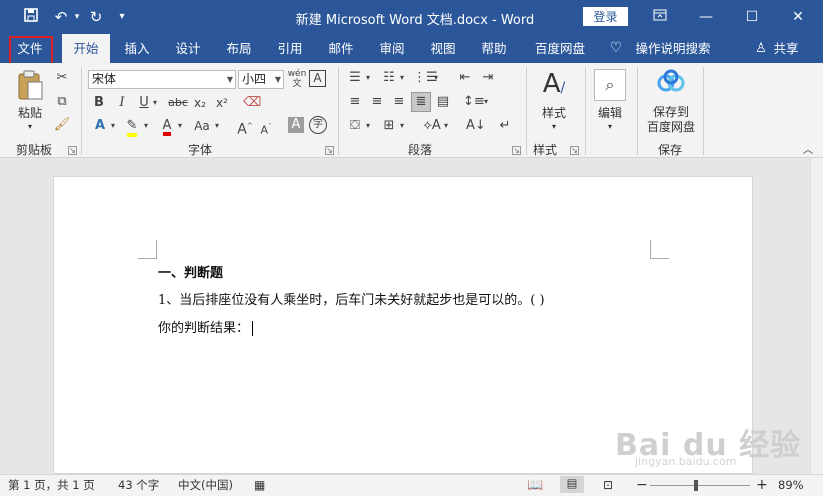 This screenshot has height=496, width=823. Describe the element at coordinates (86, 48) in the screenshot. I see `tab-home: 开始` at that location.